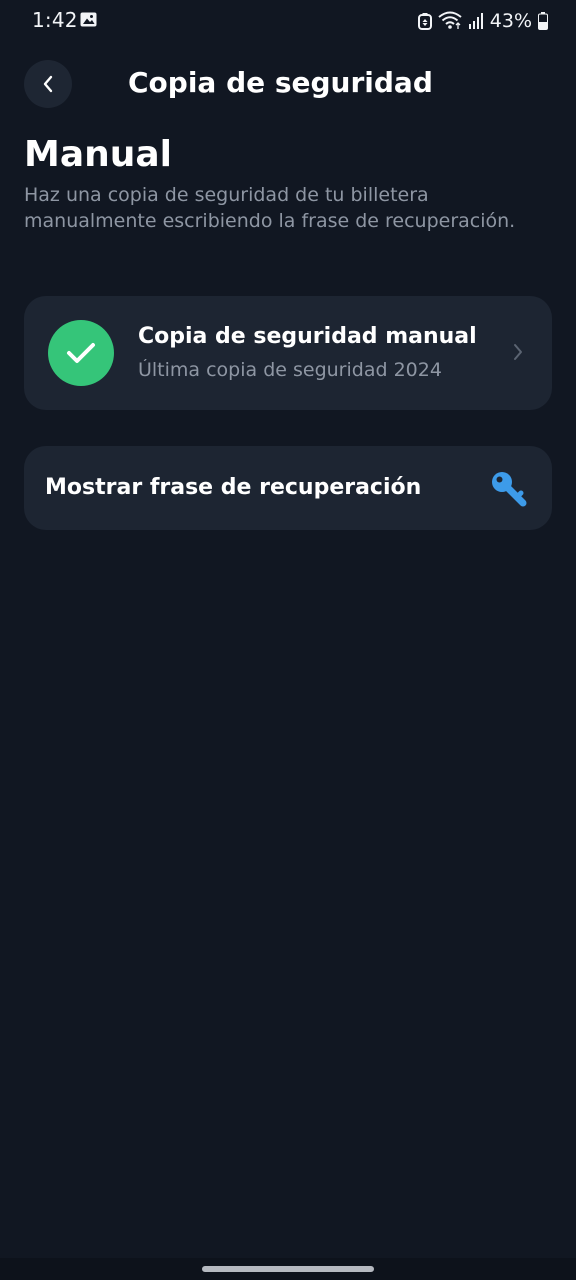  What do you see at coordinates (55, 20) in the screenshot?
I see `status-time: 1:42` at bounding box center [55, 20].